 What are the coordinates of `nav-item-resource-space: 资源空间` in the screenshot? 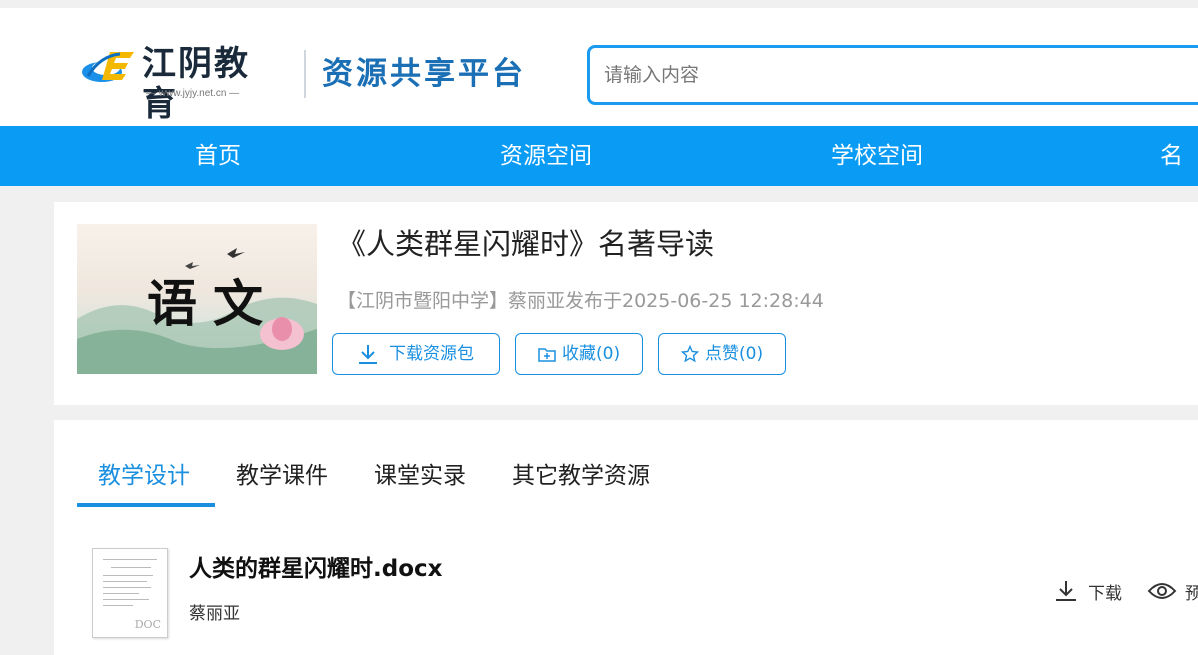 It's located at (546, 156).